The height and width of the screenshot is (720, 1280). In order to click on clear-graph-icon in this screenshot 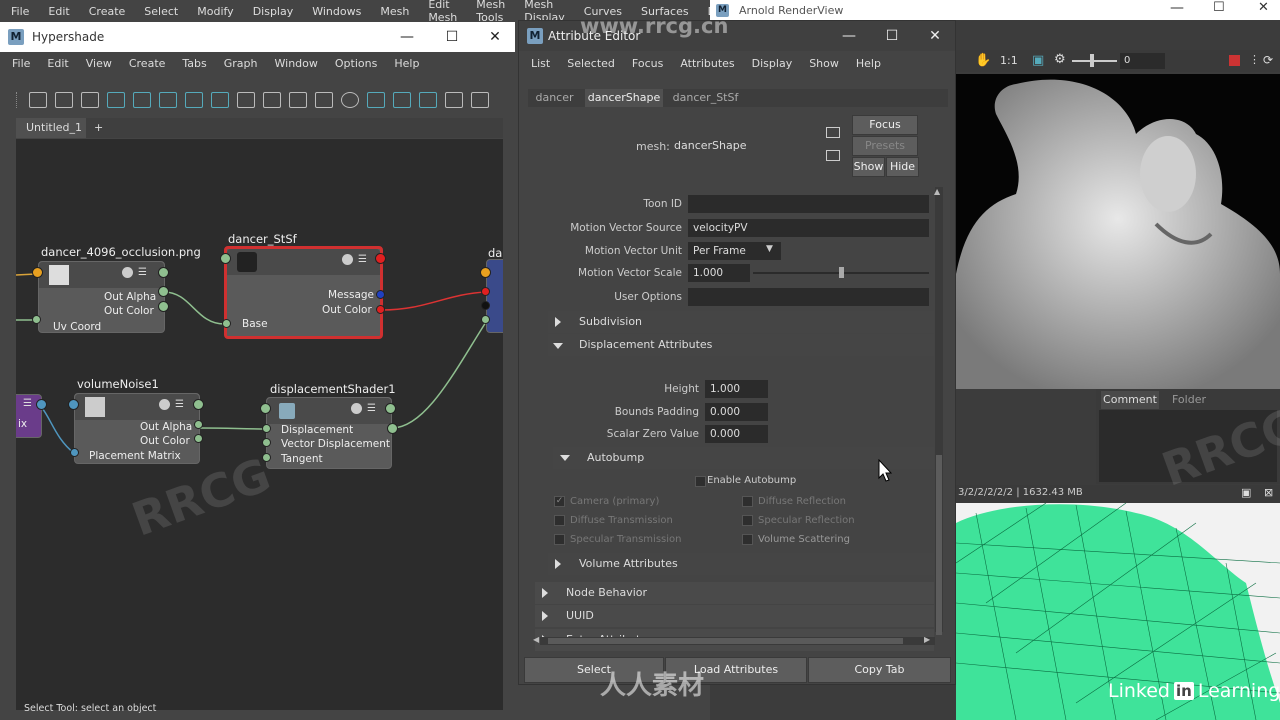, I will do `click(168, 100)`.